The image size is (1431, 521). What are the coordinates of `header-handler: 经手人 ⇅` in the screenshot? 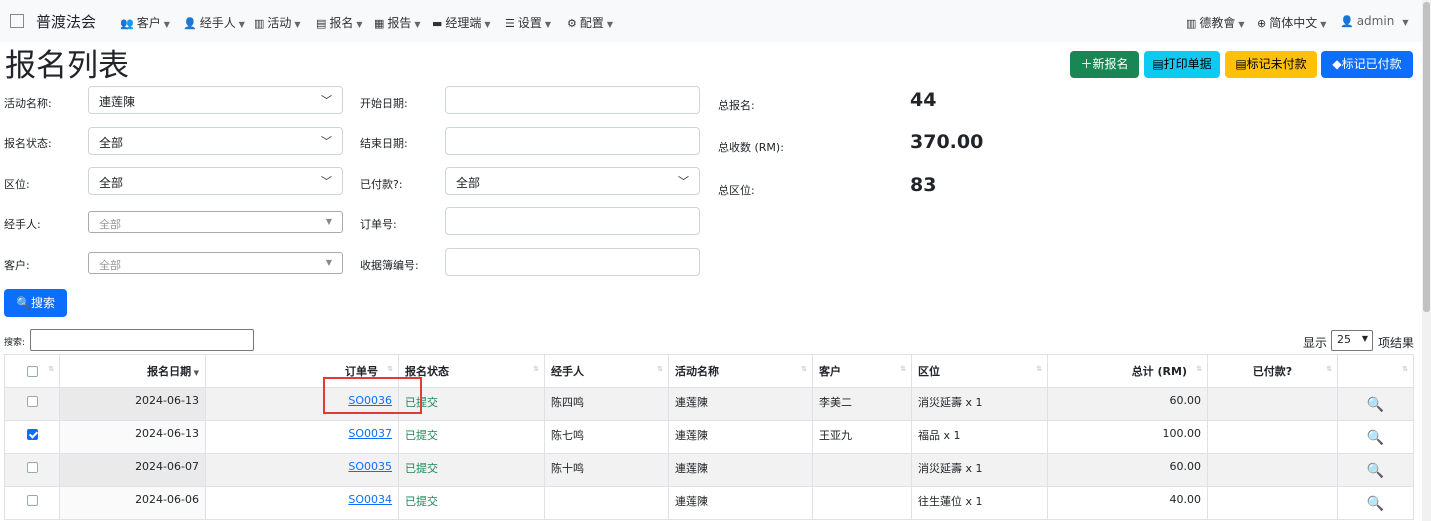 It's located at (606, 371).